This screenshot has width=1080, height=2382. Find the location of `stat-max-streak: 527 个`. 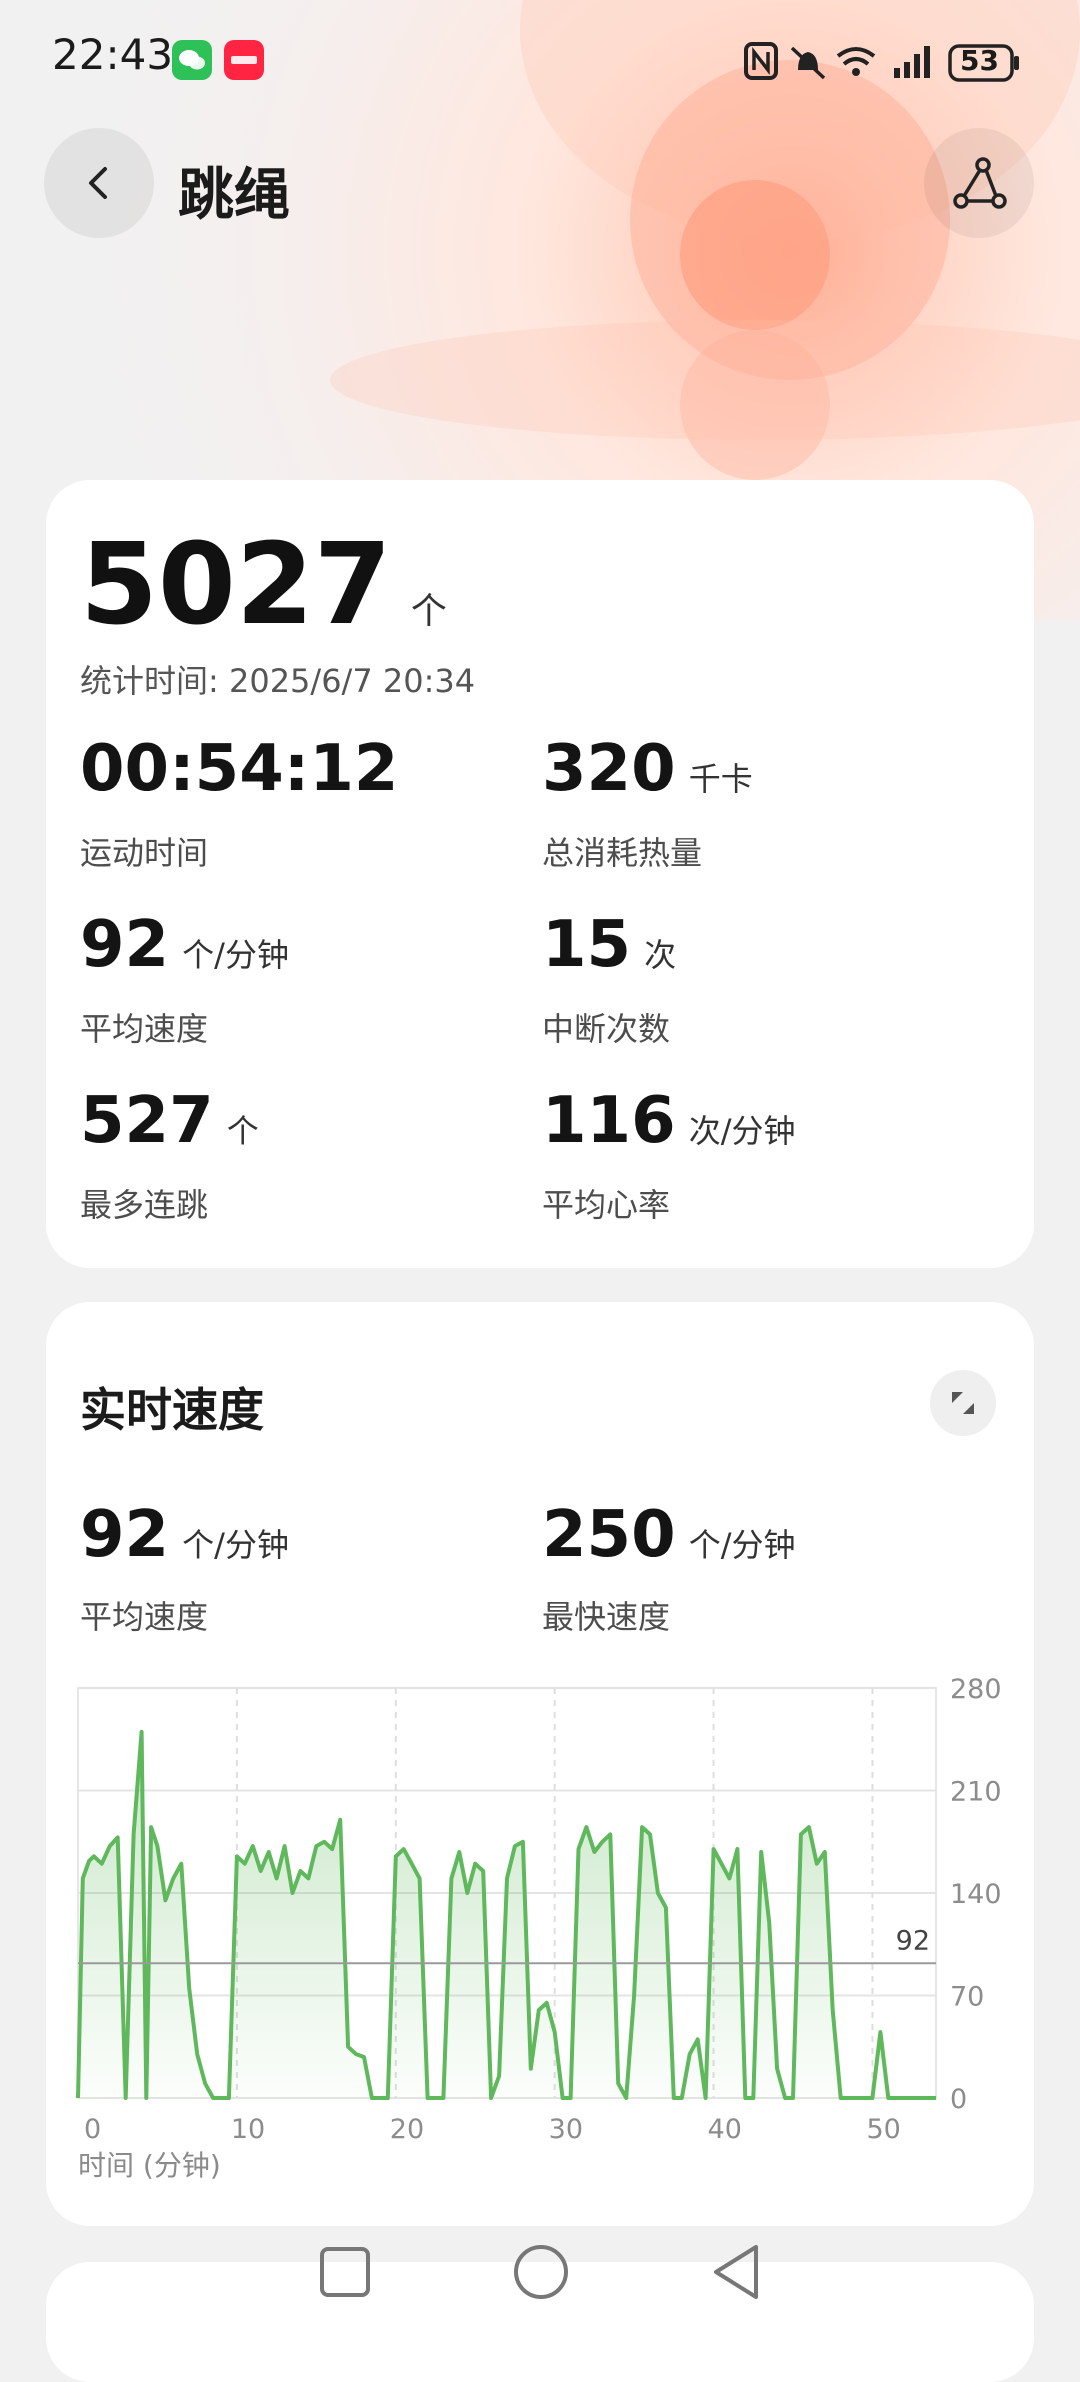

stat-max-streak: 527 个 is located at coordinates (169, 1121).